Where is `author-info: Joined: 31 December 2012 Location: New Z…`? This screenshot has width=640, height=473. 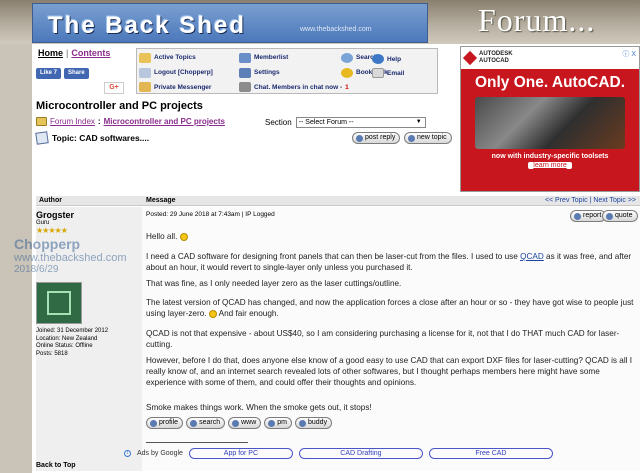 author-info: Joined: 31 December 2012 Location: New Z… is located at coordinates (72, 342).